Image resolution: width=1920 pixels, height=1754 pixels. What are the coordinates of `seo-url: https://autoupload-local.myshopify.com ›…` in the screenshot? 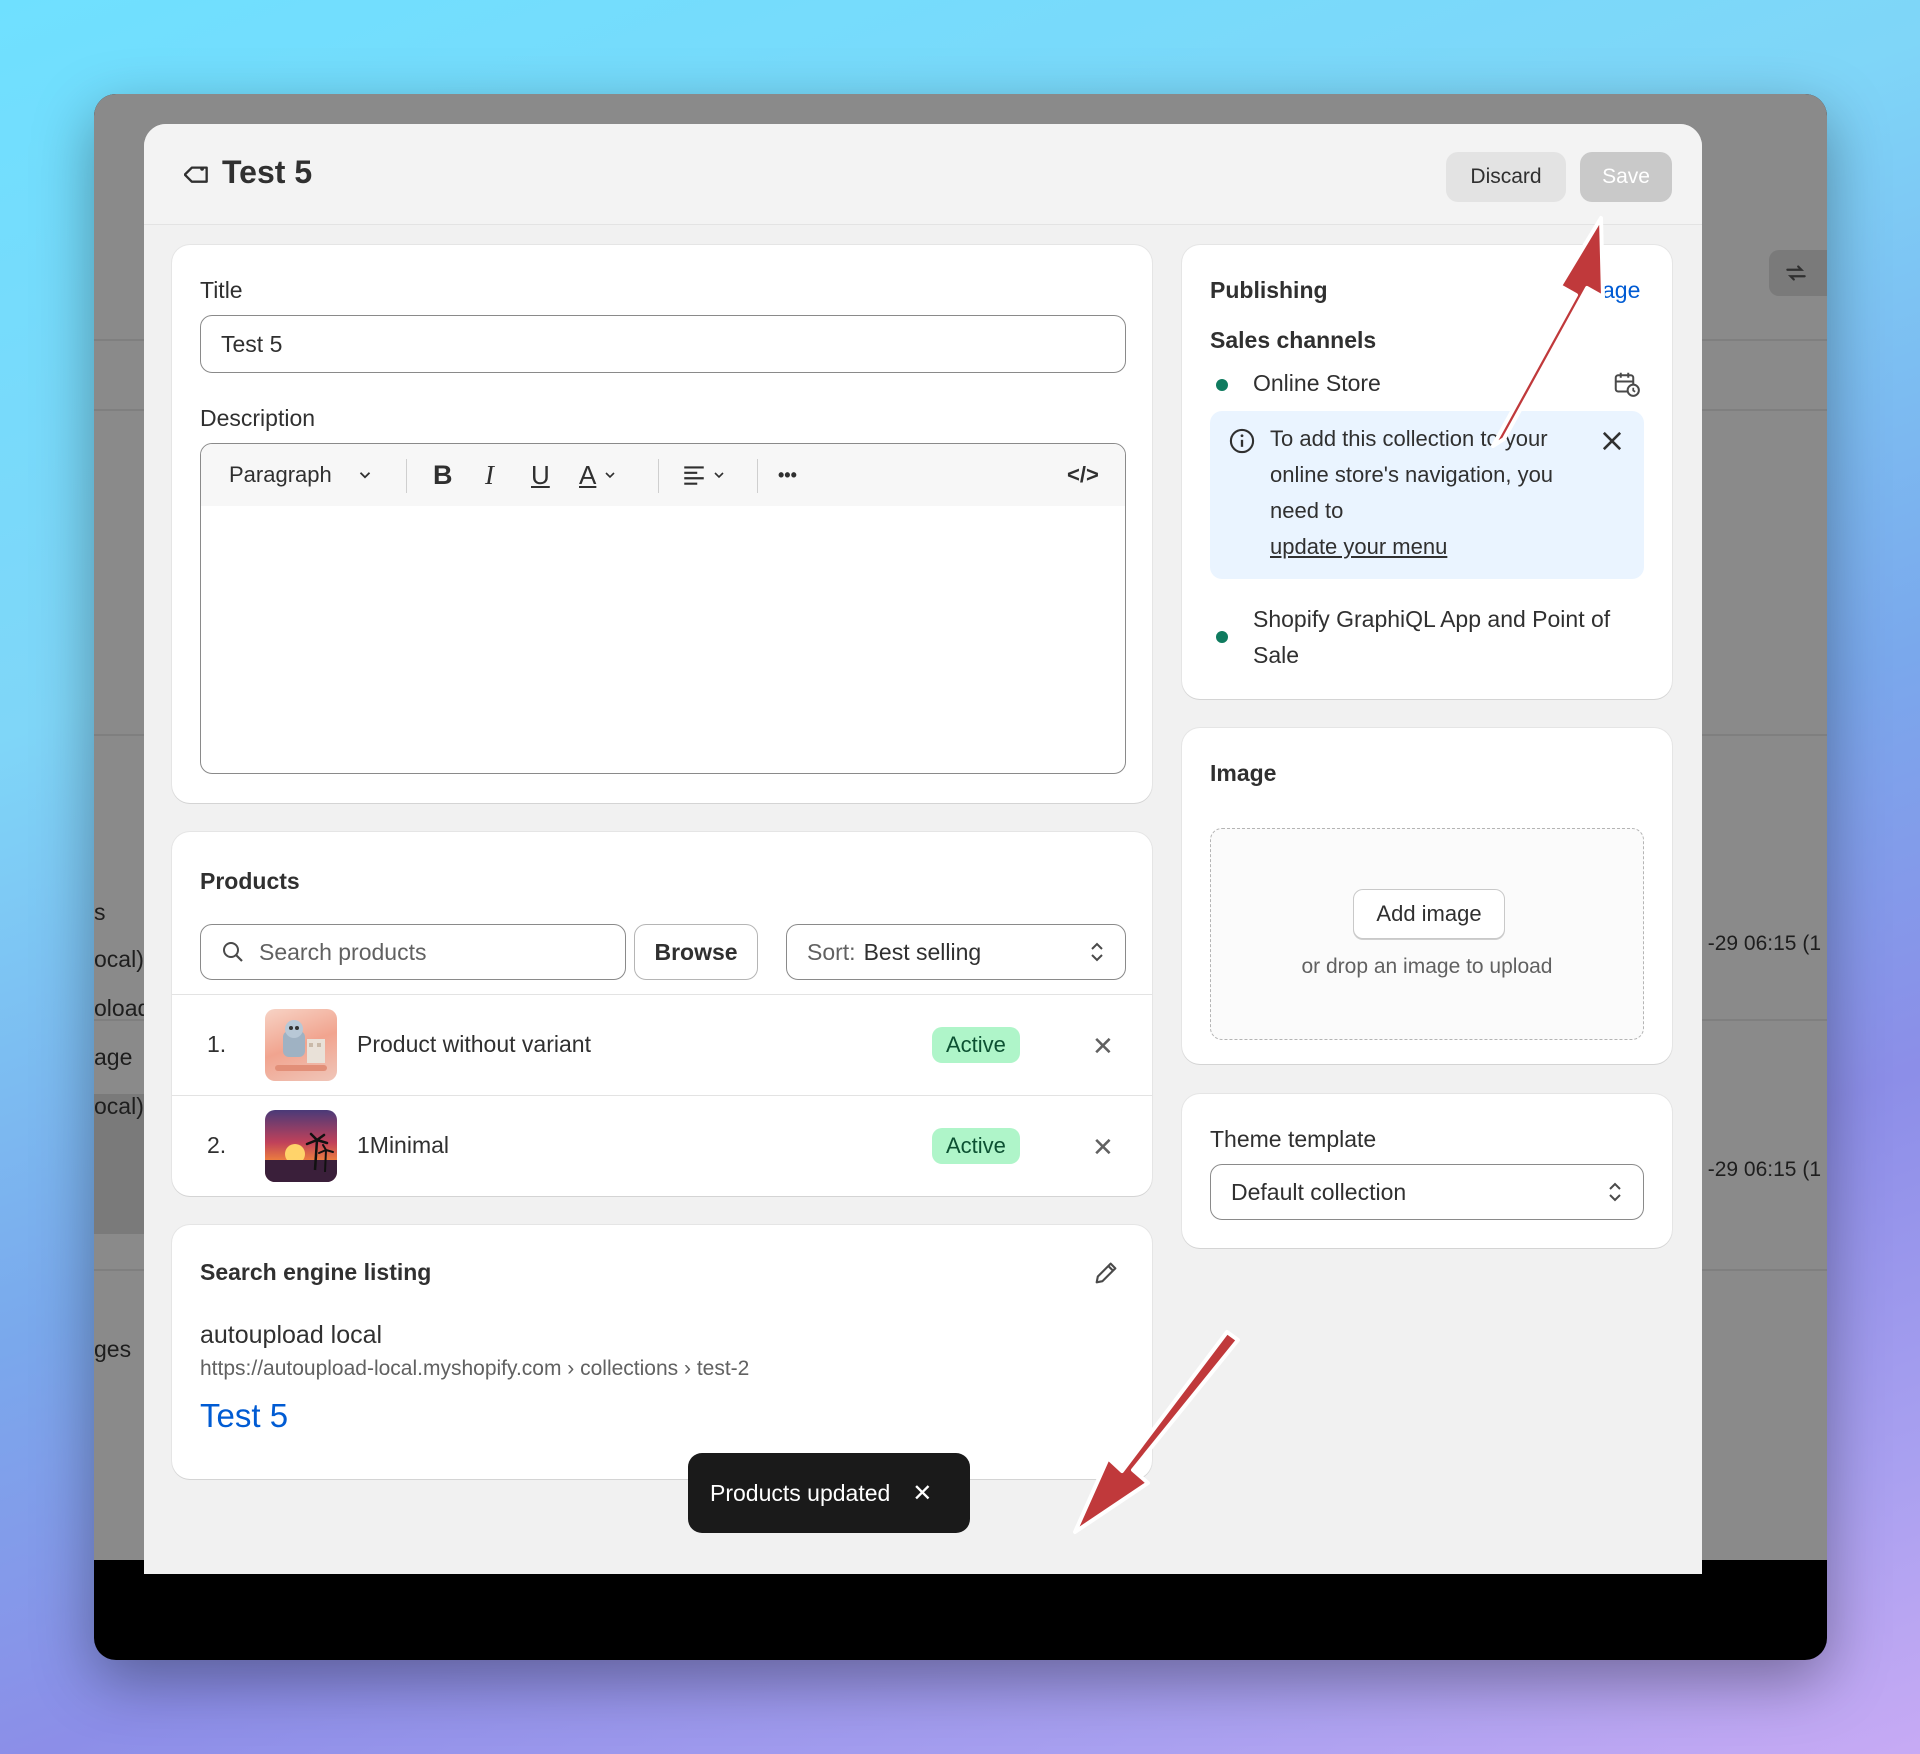 It's located at (475, 1368).